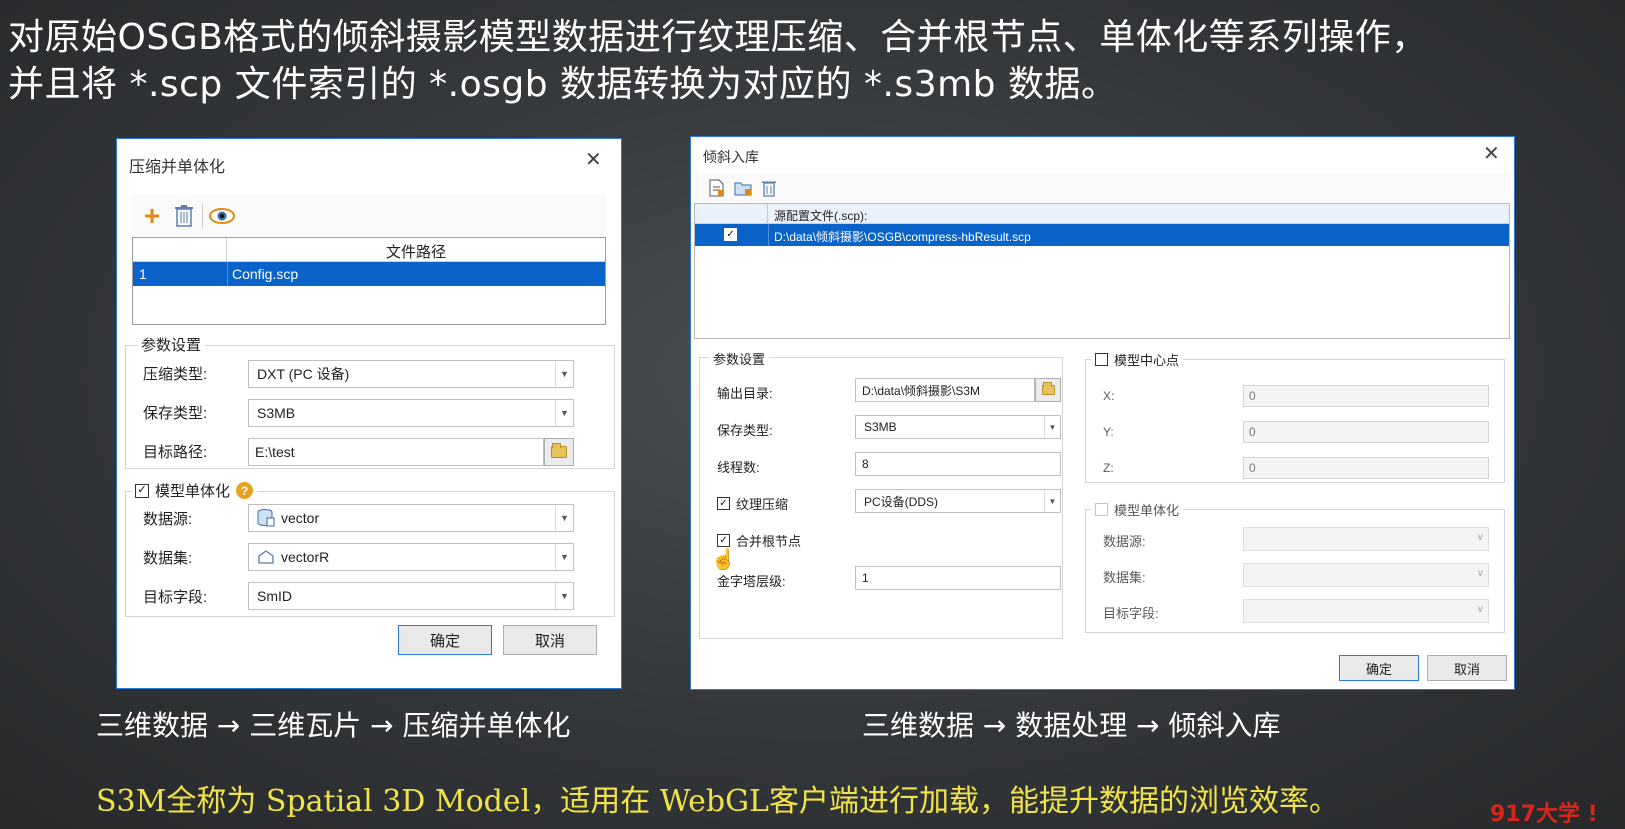  I want to click on caption-right: 三维数据 → 数据处理 → 倾斜入库, so click(1071, 725).